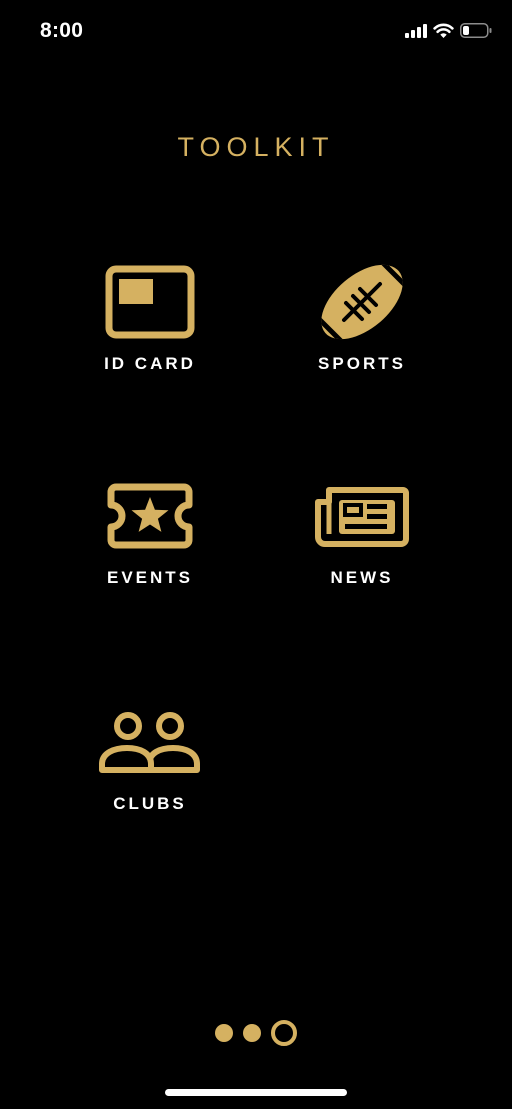 This screenshot has height=1109, width=512. I want to click on people-icon, so click(150, 742).